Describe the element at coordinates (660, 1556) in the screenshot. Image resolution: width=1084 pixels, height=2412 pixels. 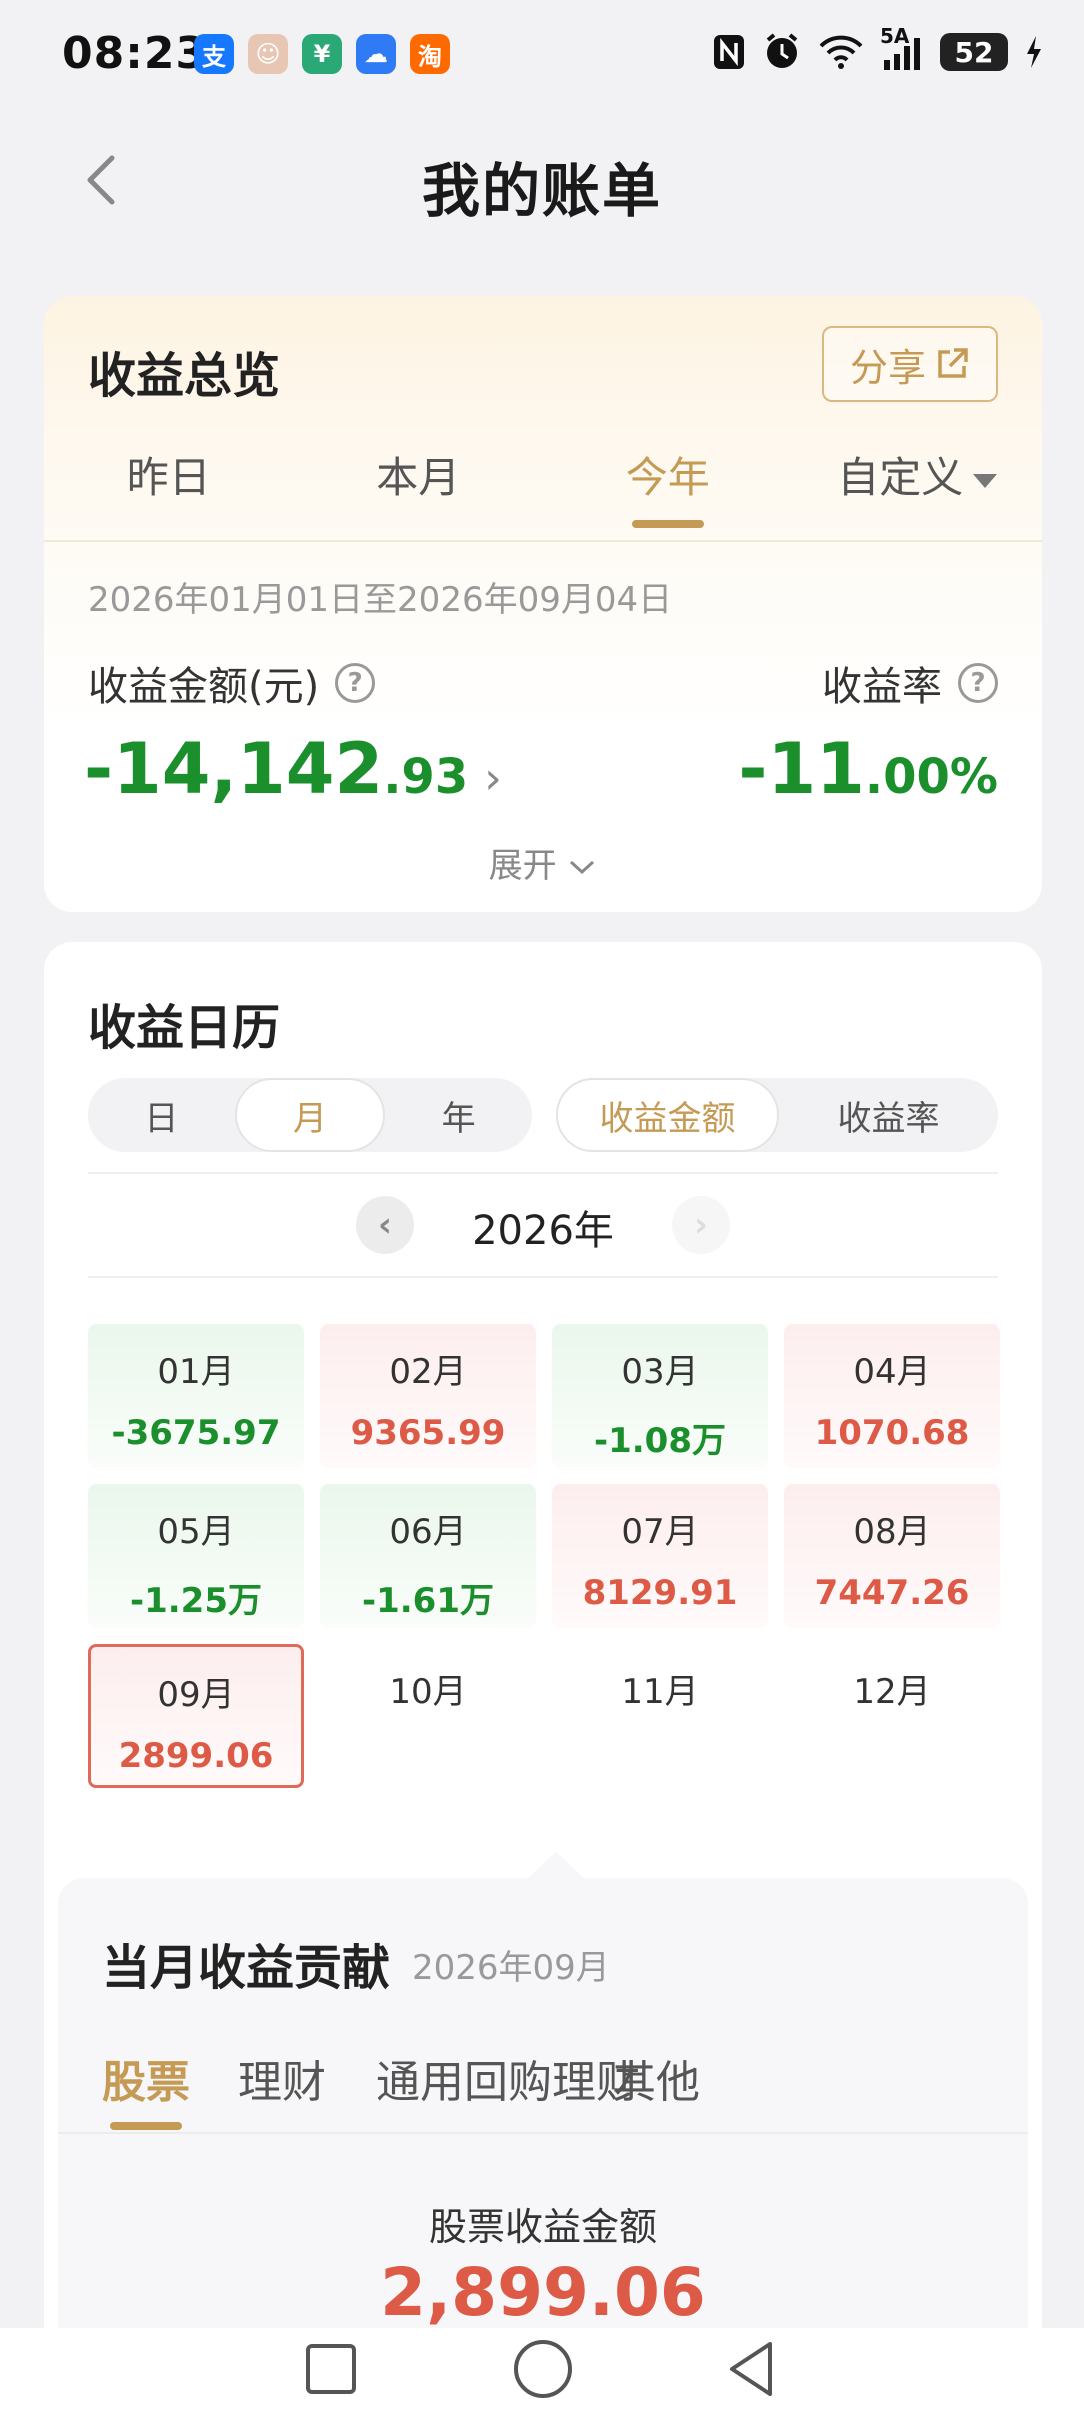
I see `month-cell: 07月 8129.91` at that location.